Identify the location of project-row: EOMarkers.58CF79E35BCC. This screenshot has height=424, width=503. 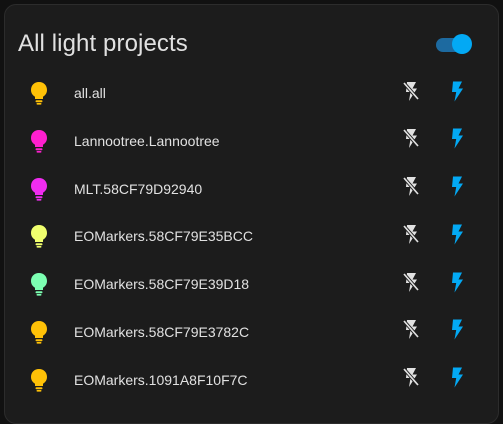
(251, 236).